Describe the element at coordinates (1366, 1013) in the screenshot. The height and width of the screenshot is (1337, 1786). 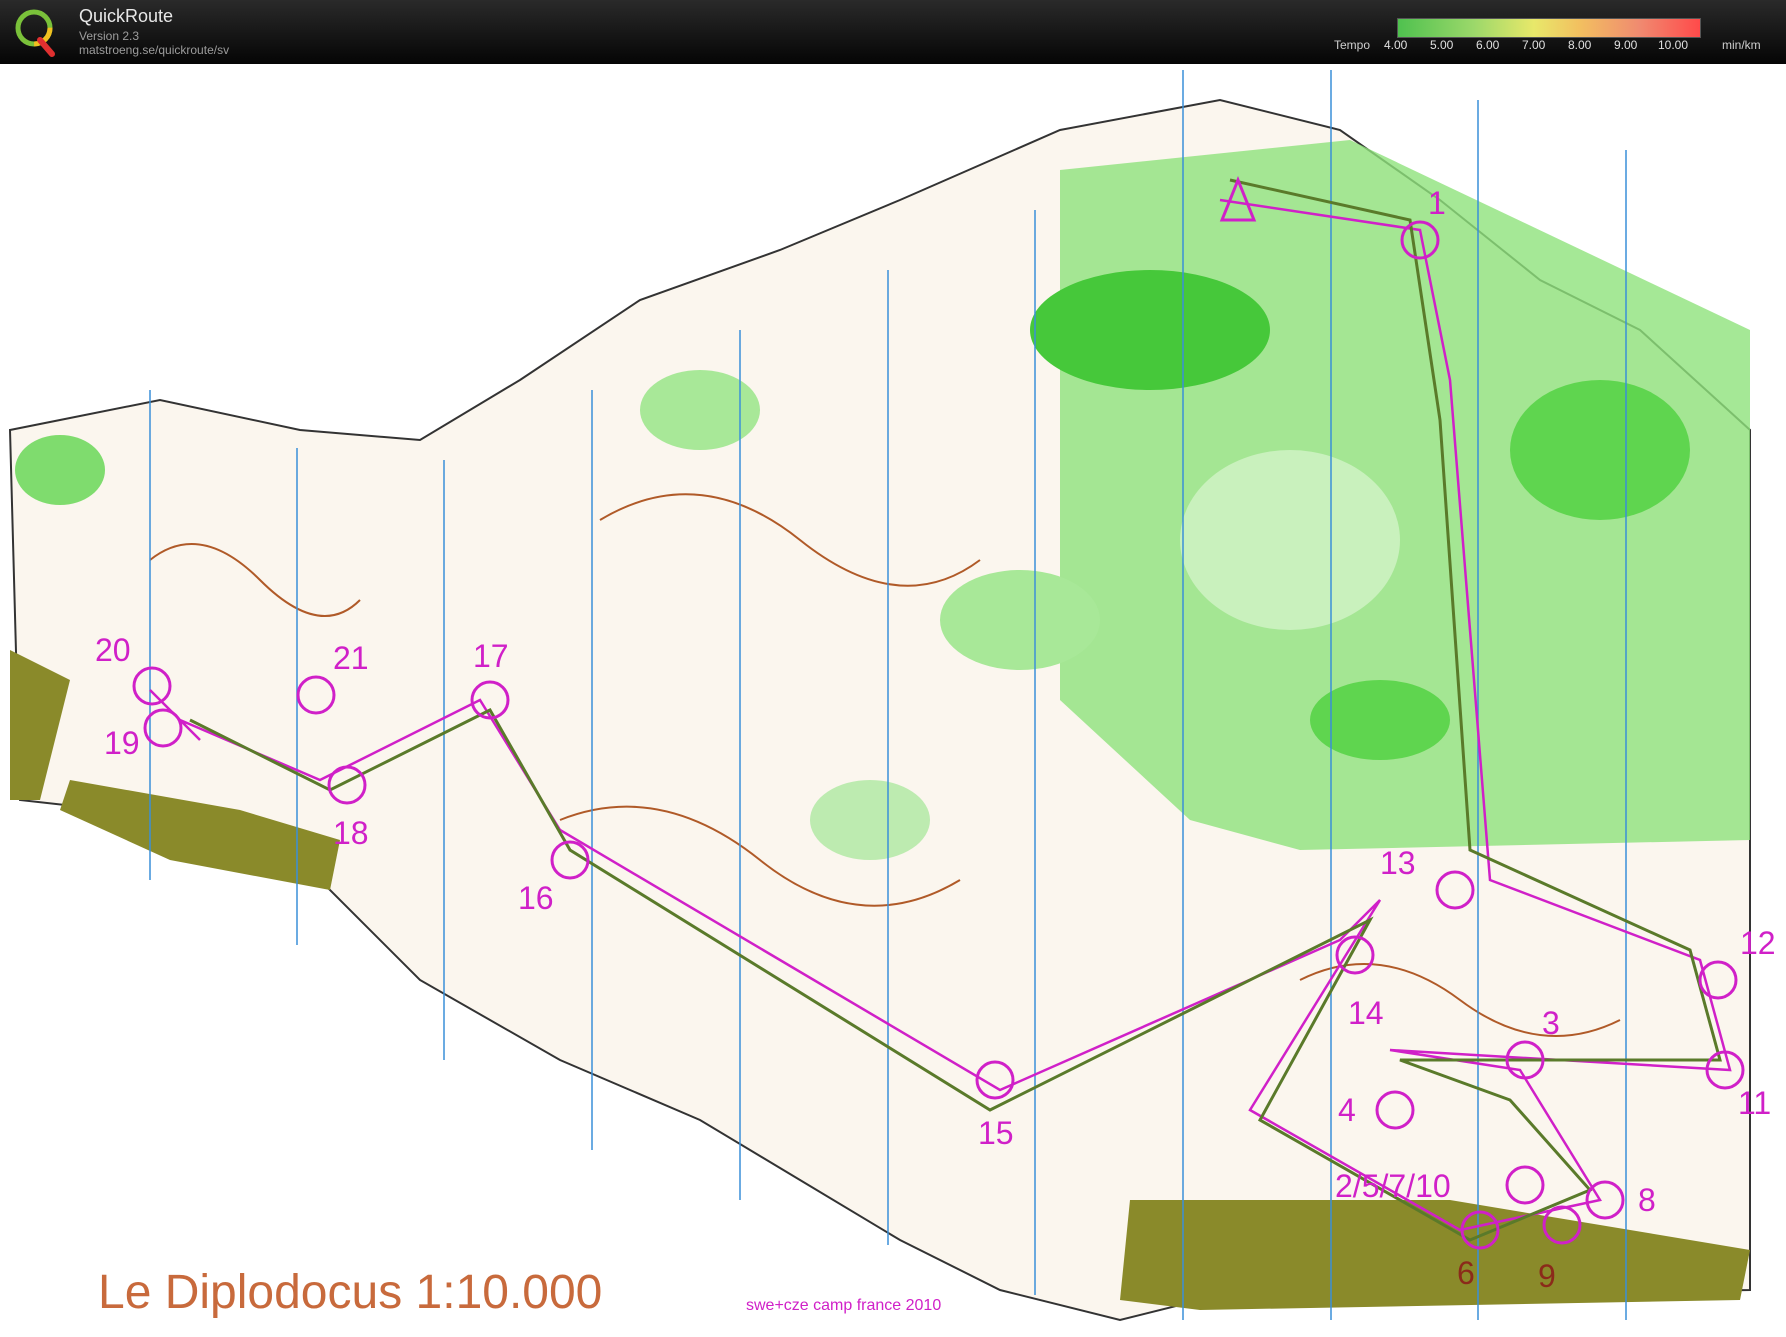
I see `control-number: 14` at that location.